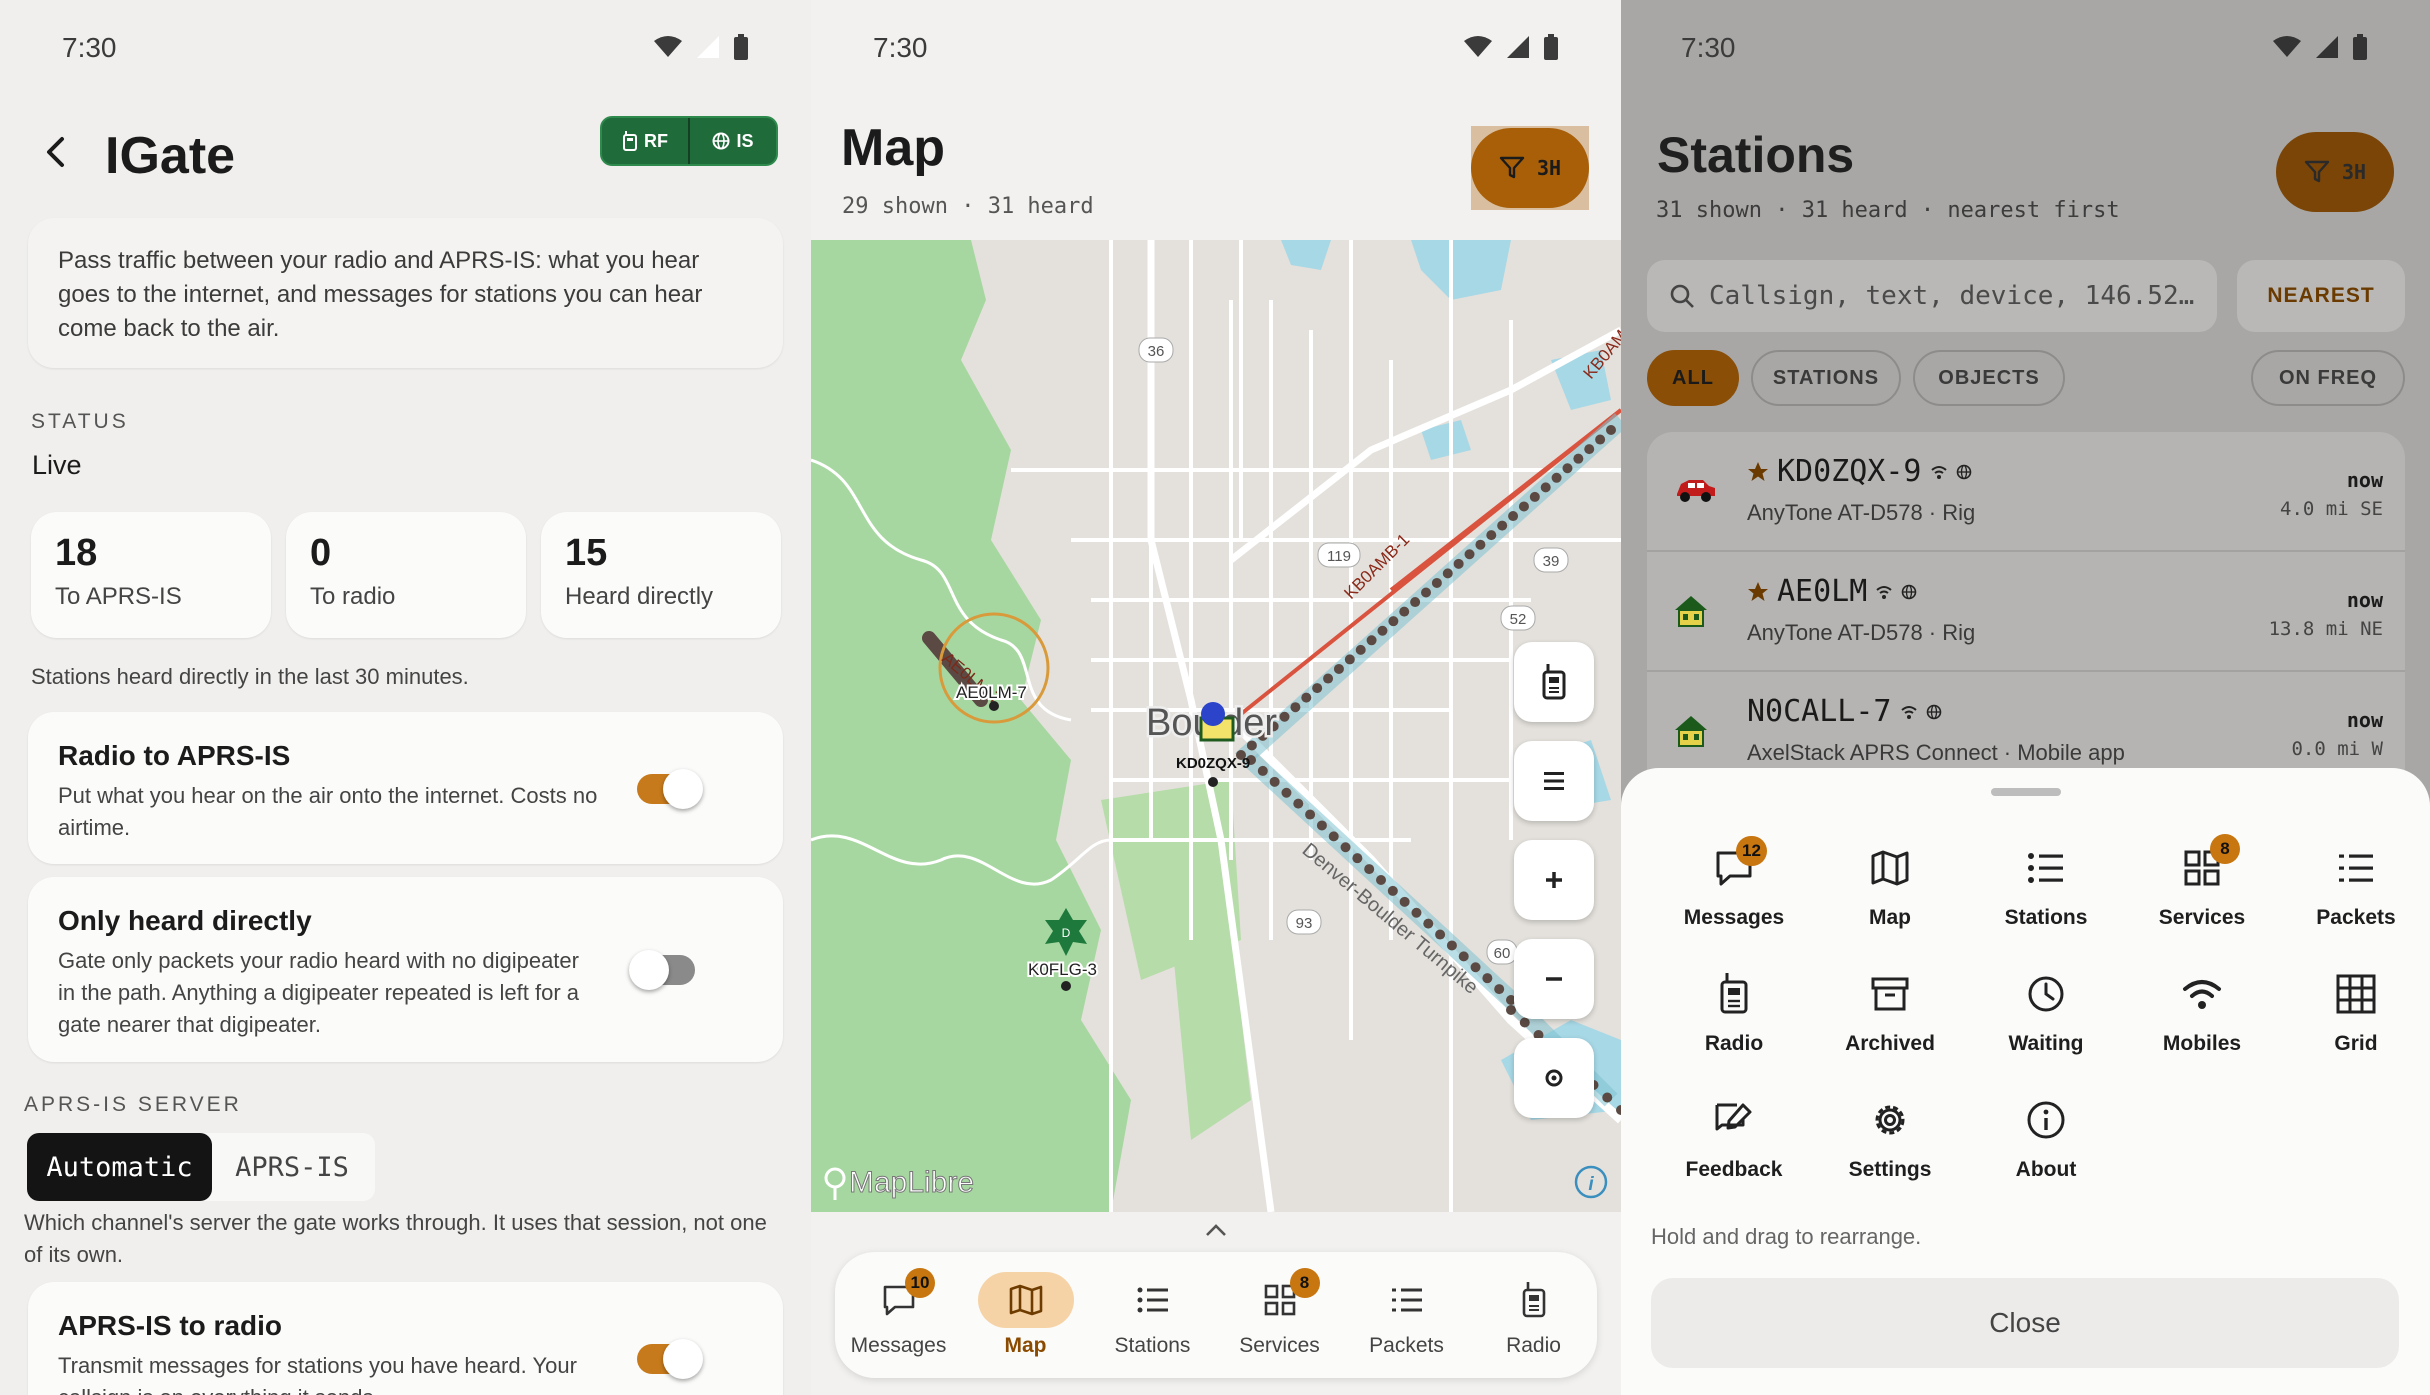 The image size is (2430, 1395). What do you see at coordinates (1861, 512) in the screenshot?
I see `station-device: AnyTone AT-D578 · Rig` at bounding box center [1861, 512].